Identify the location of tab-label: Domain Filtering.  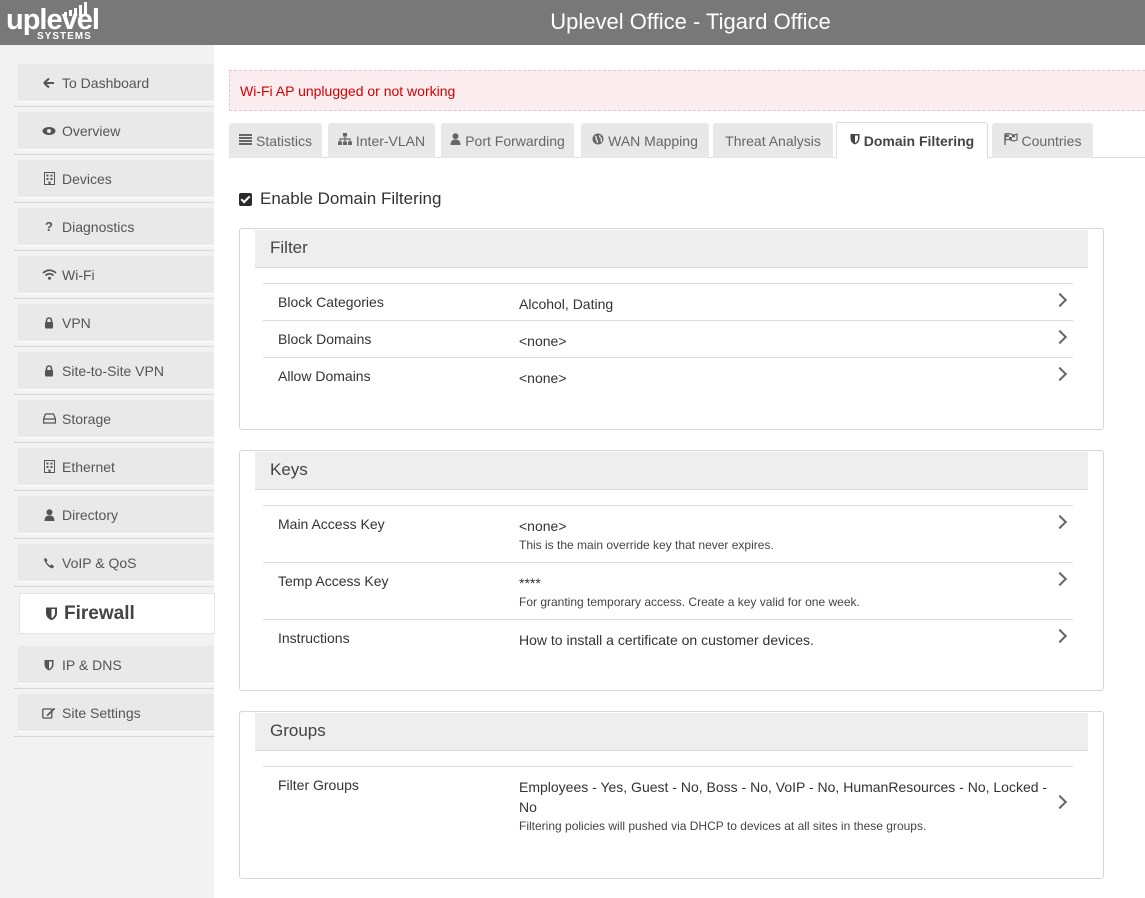
(919, 140).